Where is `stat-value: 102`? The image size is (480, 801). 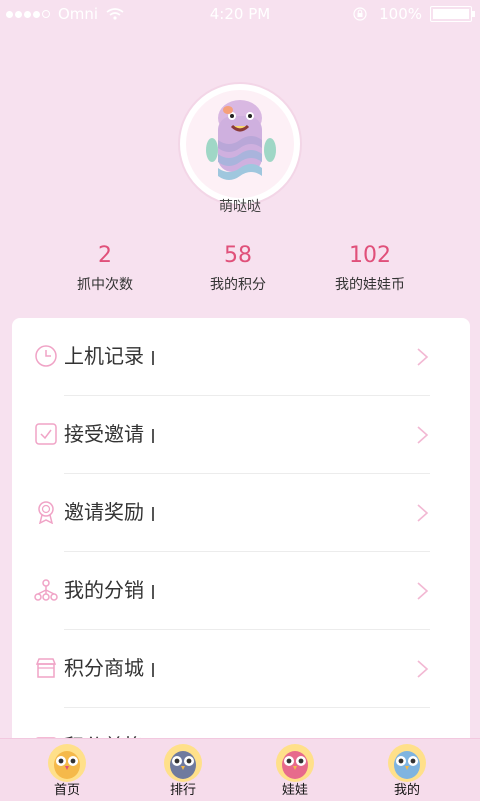
stat-value: 102 is located at coordinates (370, 255).